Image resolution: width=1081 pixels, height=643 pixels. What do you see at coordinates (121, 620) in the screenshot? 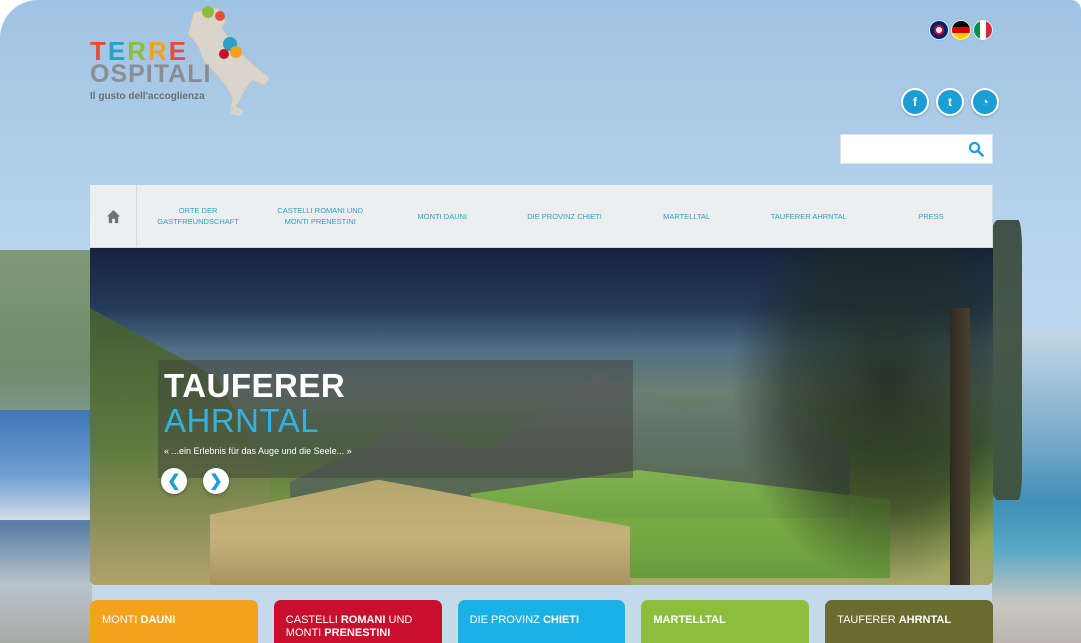
I see `tab-label: Monti` at bounding box center [121, 620].